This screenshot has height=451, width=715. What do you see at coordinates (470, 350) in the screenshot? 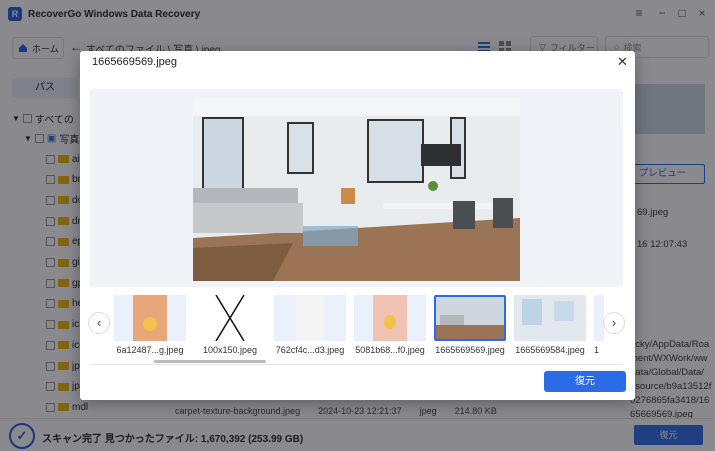
I see `thumbnail-caption: 1665669569.jpeg` at bounding box center [470, 350].